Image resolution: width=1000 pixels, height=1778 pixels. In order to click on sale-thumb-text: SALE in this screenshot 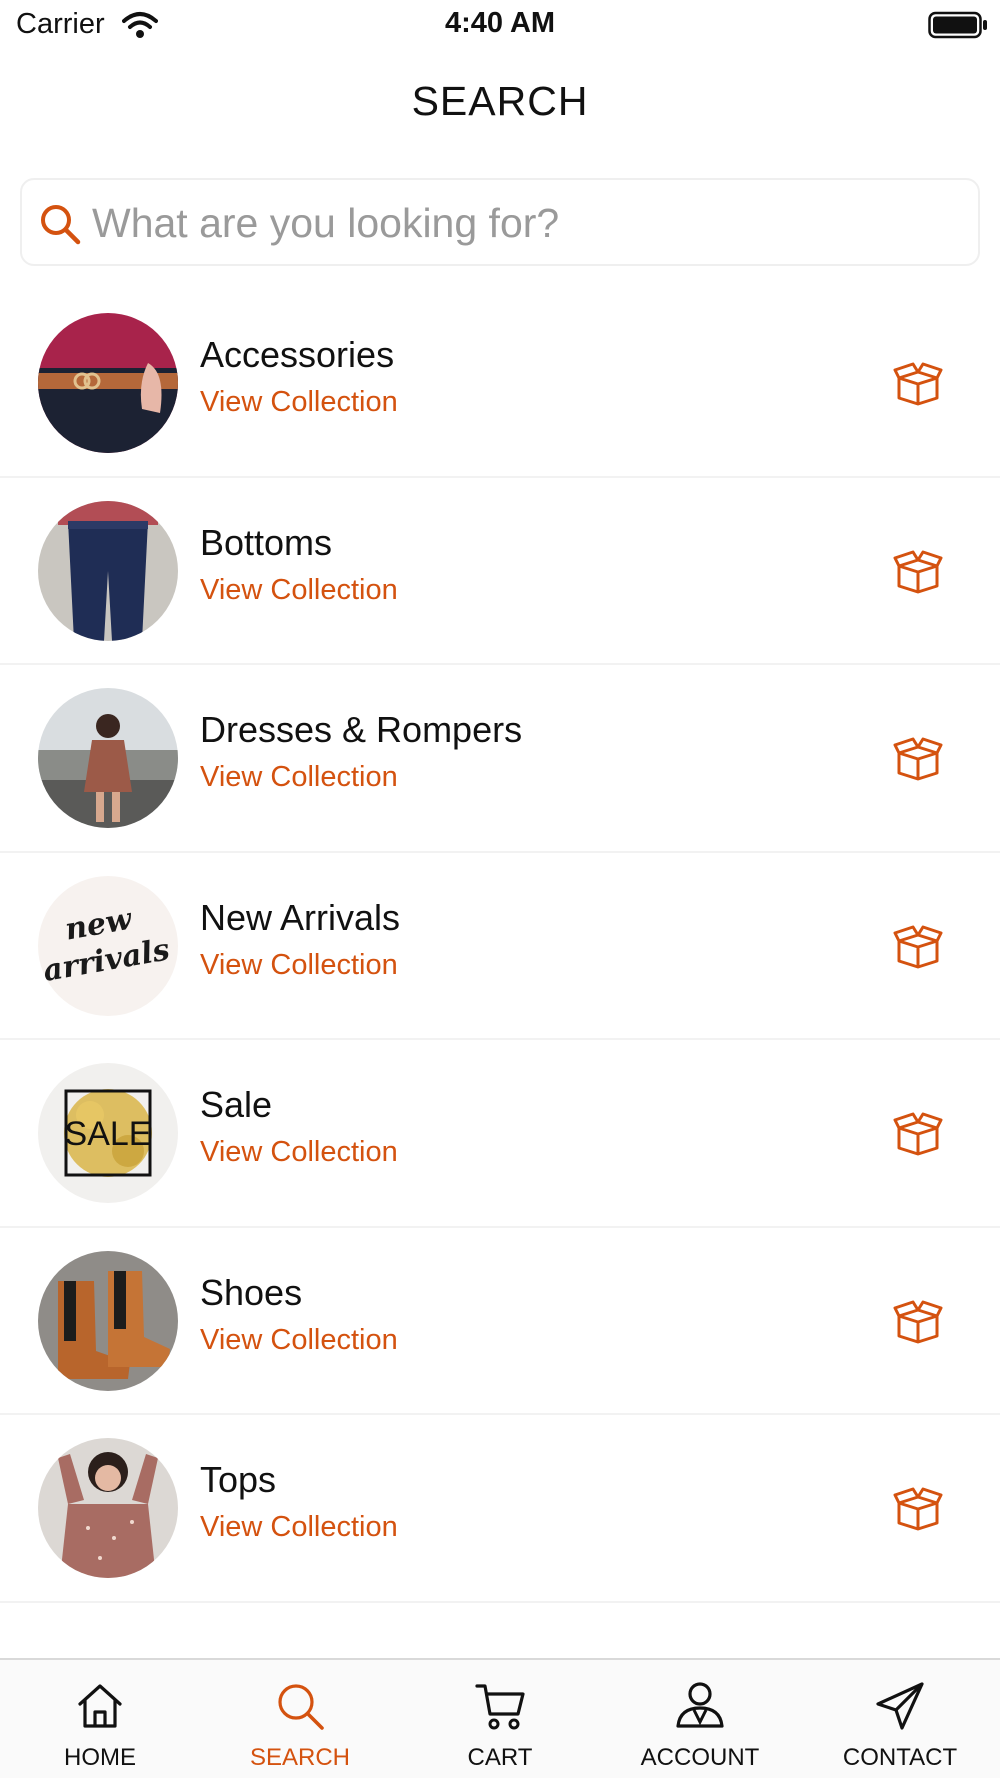, I will do `click(108, 1134)`.